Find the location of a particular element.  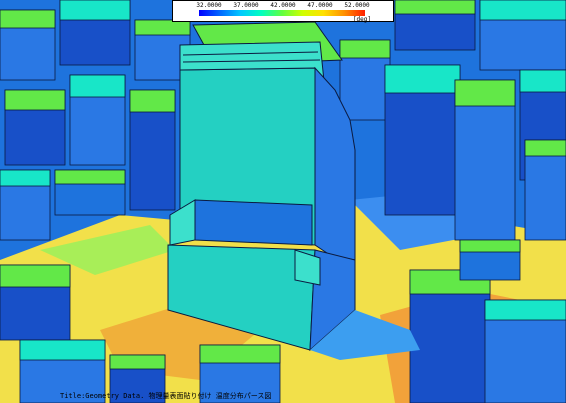

legend-color-bar is located at coordinates (282, 13).